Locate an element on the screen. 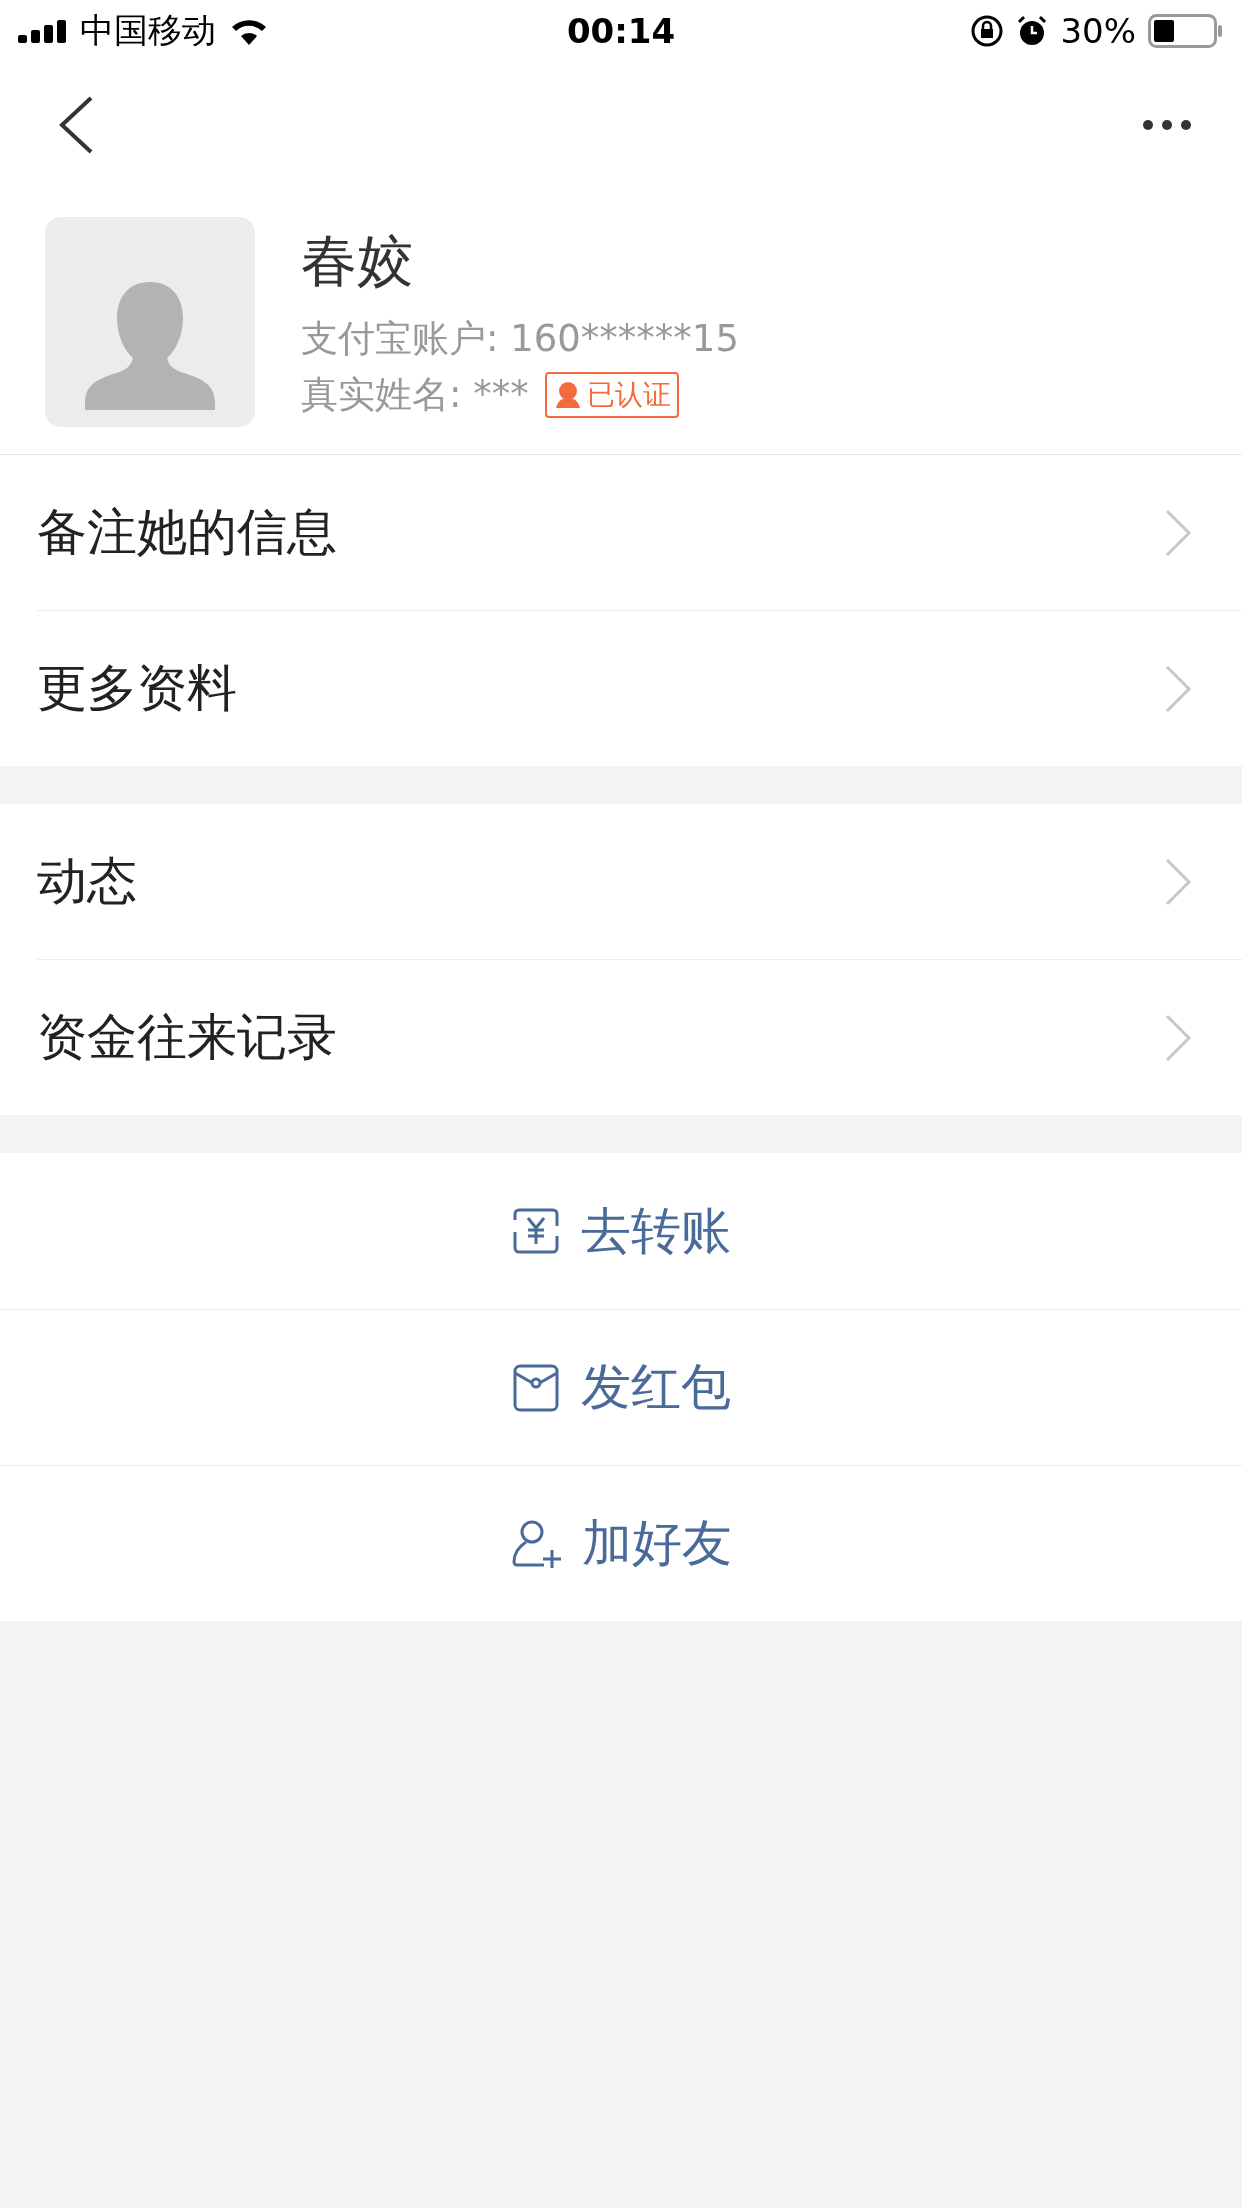 The image size is (1242, 2208). menu-item: 备注她的信息 is located at coordinates (639, 532).